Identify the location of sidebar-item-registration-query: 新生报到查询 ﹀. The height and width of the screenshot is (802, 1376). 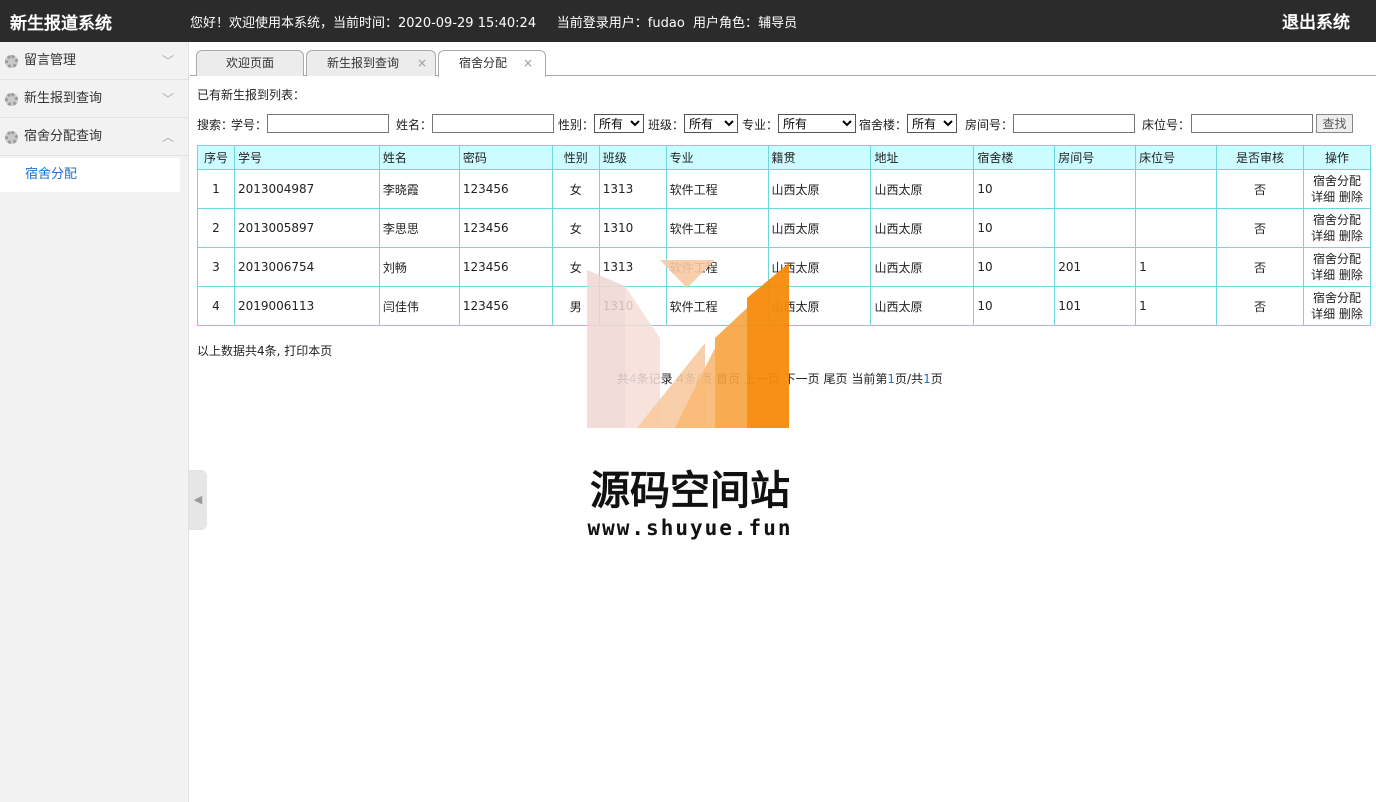
(94, 99).